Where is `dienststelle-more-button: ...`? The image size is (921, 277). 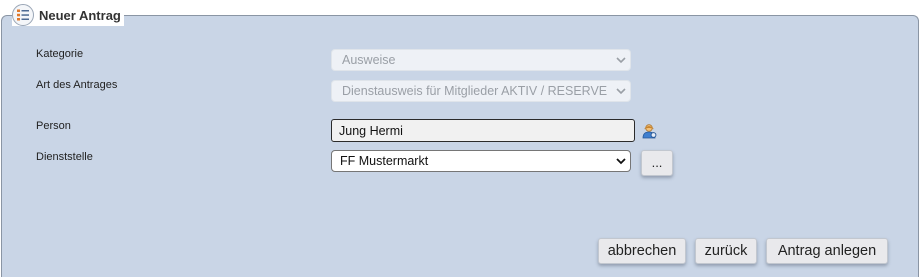 dienststelle-more-button: ... is located at coordinates (657, 163).